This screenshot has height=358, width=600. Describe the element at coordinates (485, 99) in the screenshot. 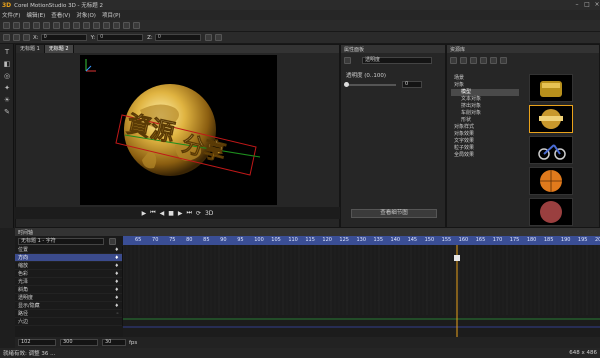

I see `tree-item: 文本对象` at that location.